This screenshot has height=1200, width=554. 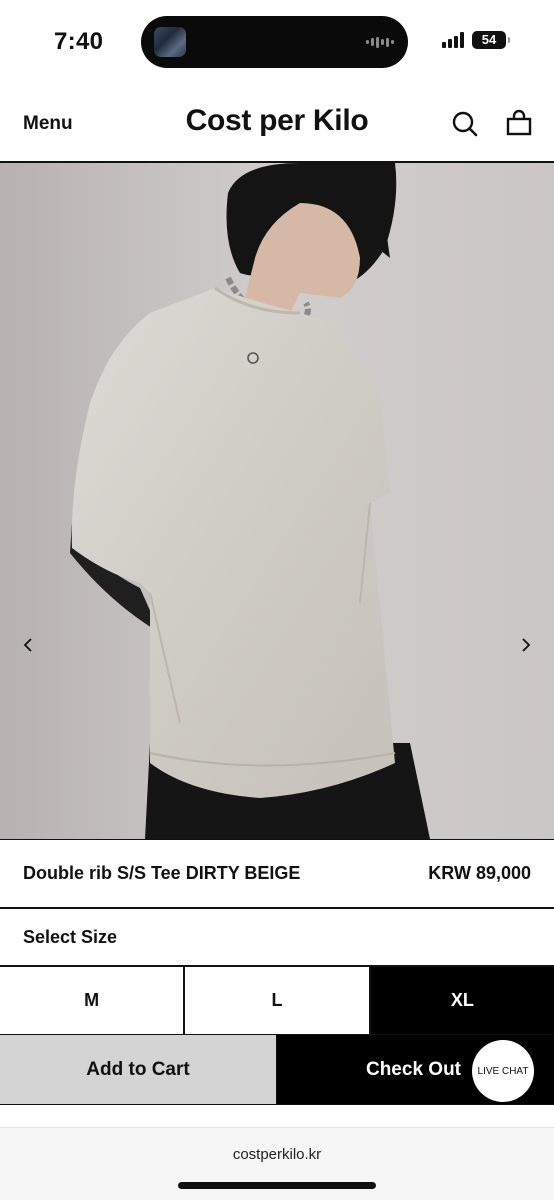 What do you see at coordinates (48, 124) in the screenshot?
I see `menu-button: Menu` at bounding box center [48, 124].